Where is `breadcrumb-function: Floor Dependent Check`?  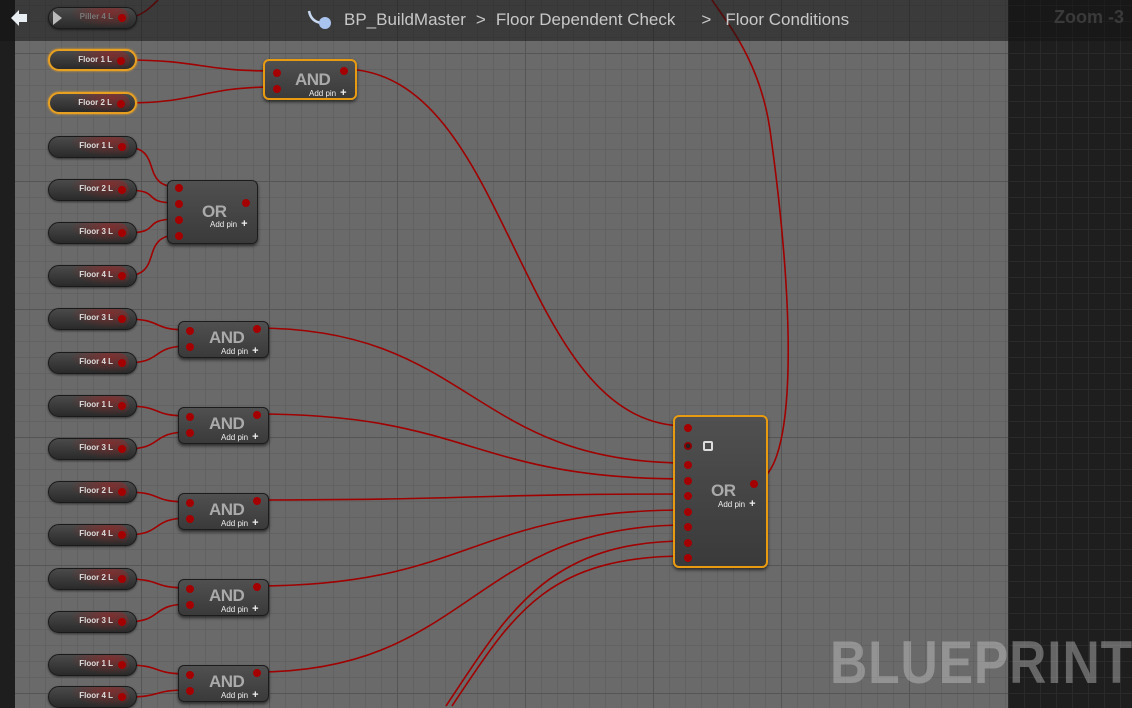 breadcrumb-function: Floor Dependent Check is located at coordinates (586, 20).